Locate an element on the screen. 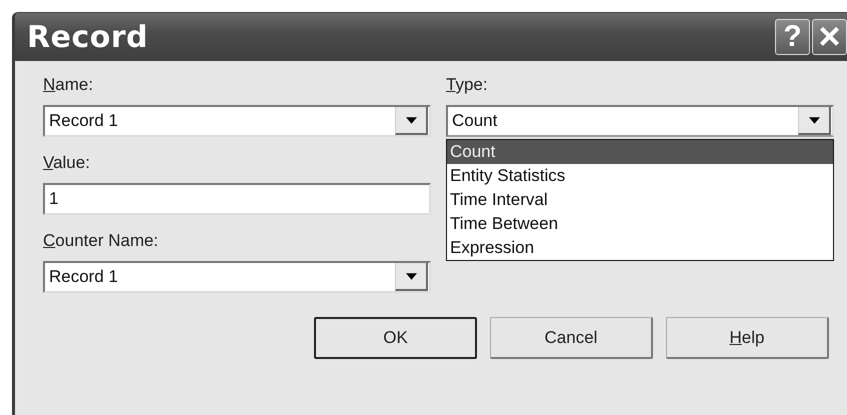 This screenshot has width=847, height=415. input-field: 1 is located at coordinates (237, 199).